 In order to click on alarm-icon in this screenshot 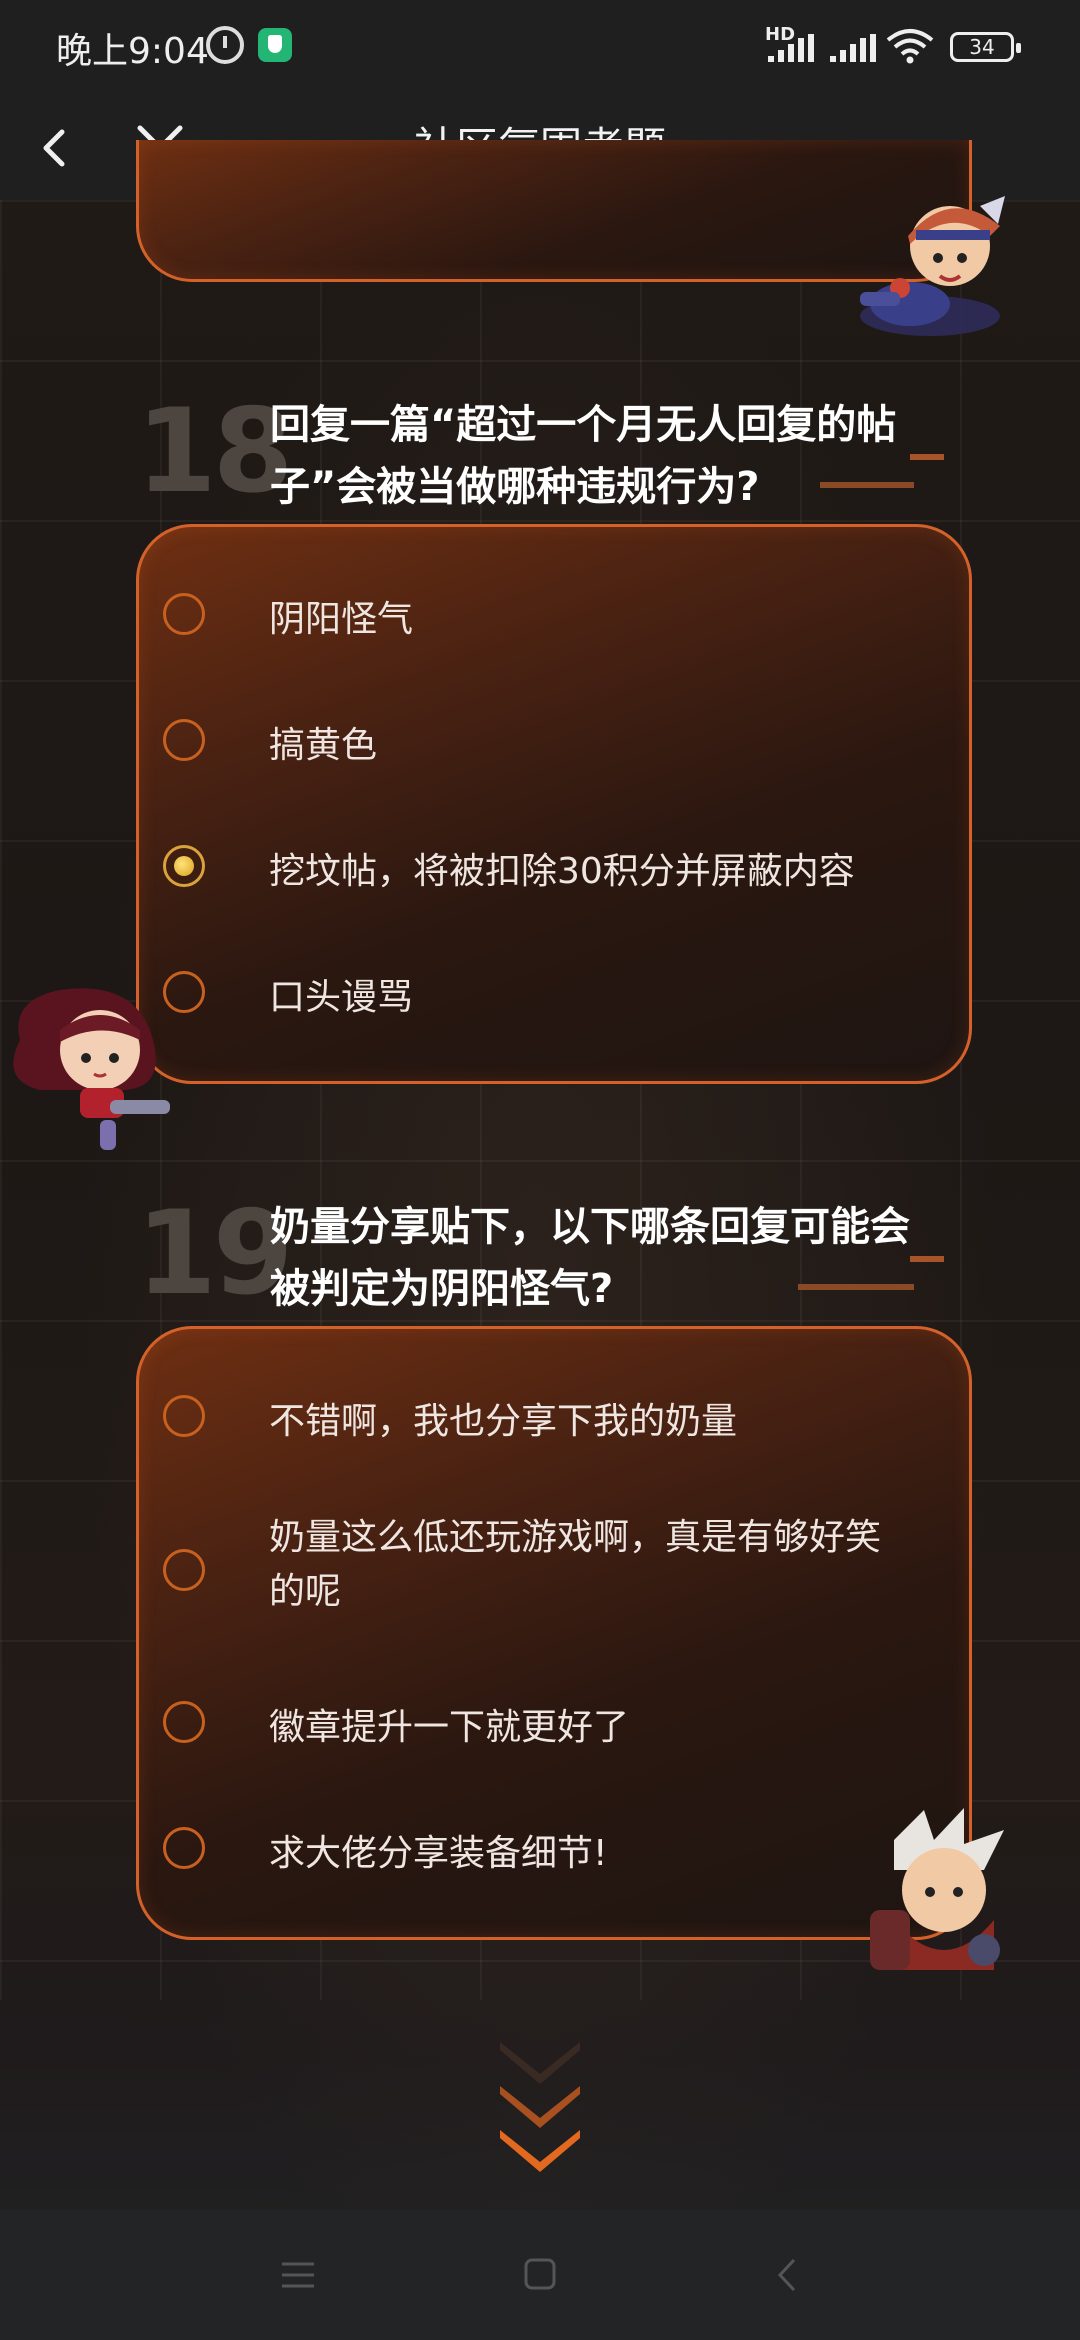, I will do `click(225, 45)`.